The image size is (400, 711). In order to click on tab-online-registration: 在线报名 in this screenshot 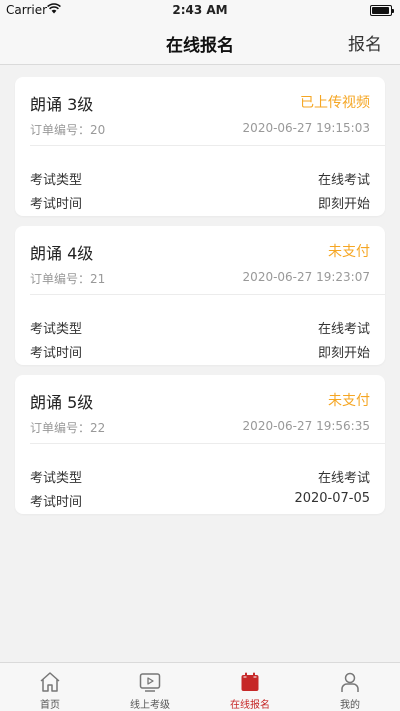, I will do `click(250, 687)`.